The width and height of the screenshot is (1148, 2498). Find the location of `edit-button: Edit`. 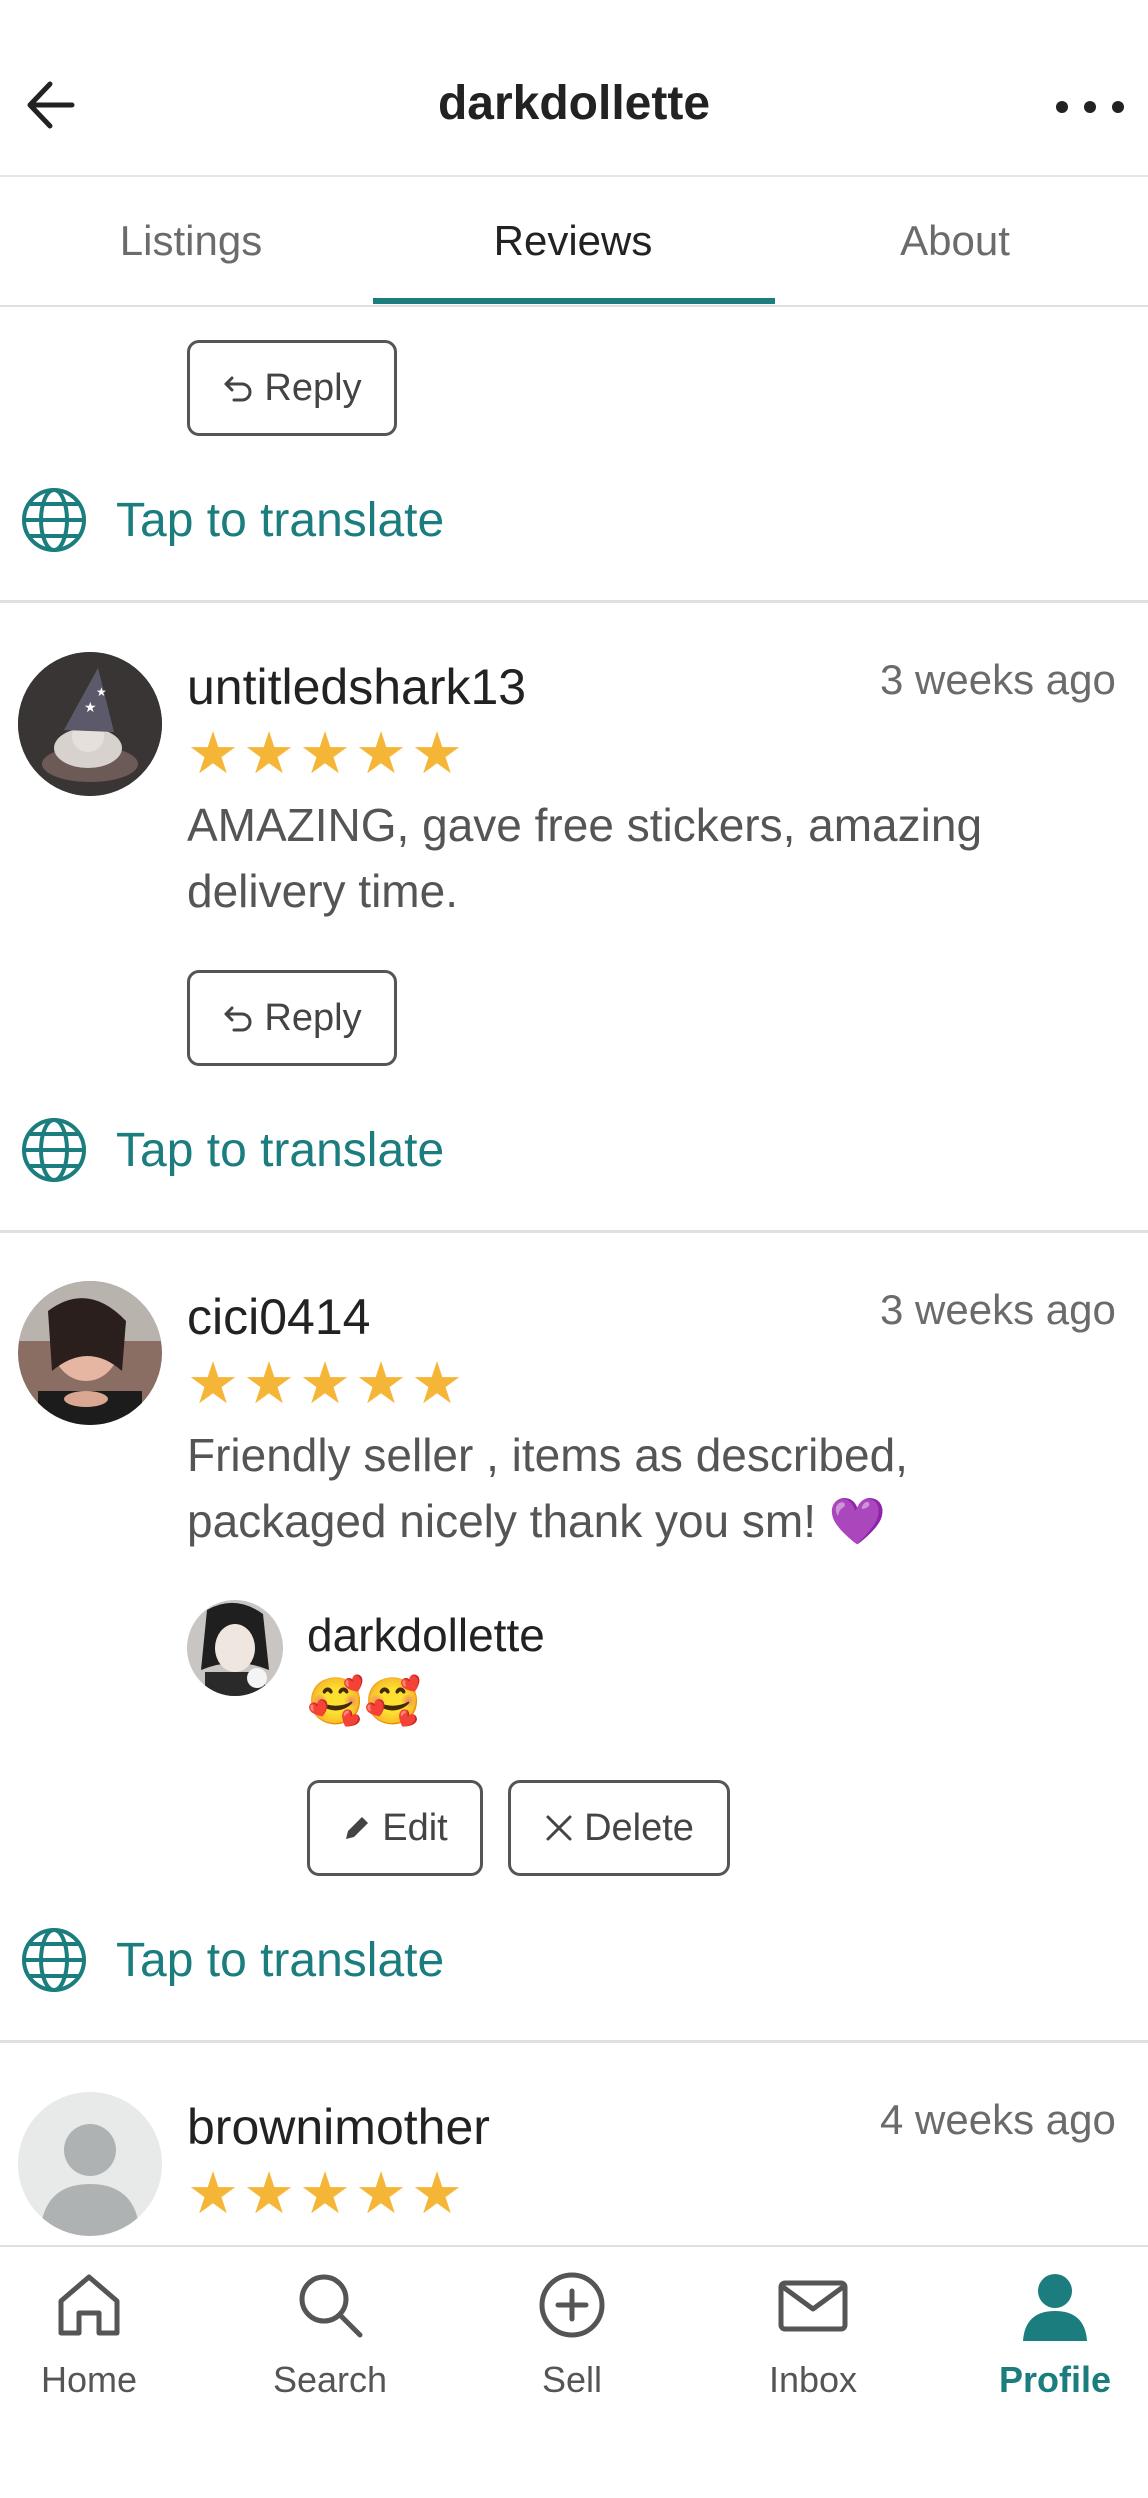

edit-button: Edit is located at coordinates (395, 1828).